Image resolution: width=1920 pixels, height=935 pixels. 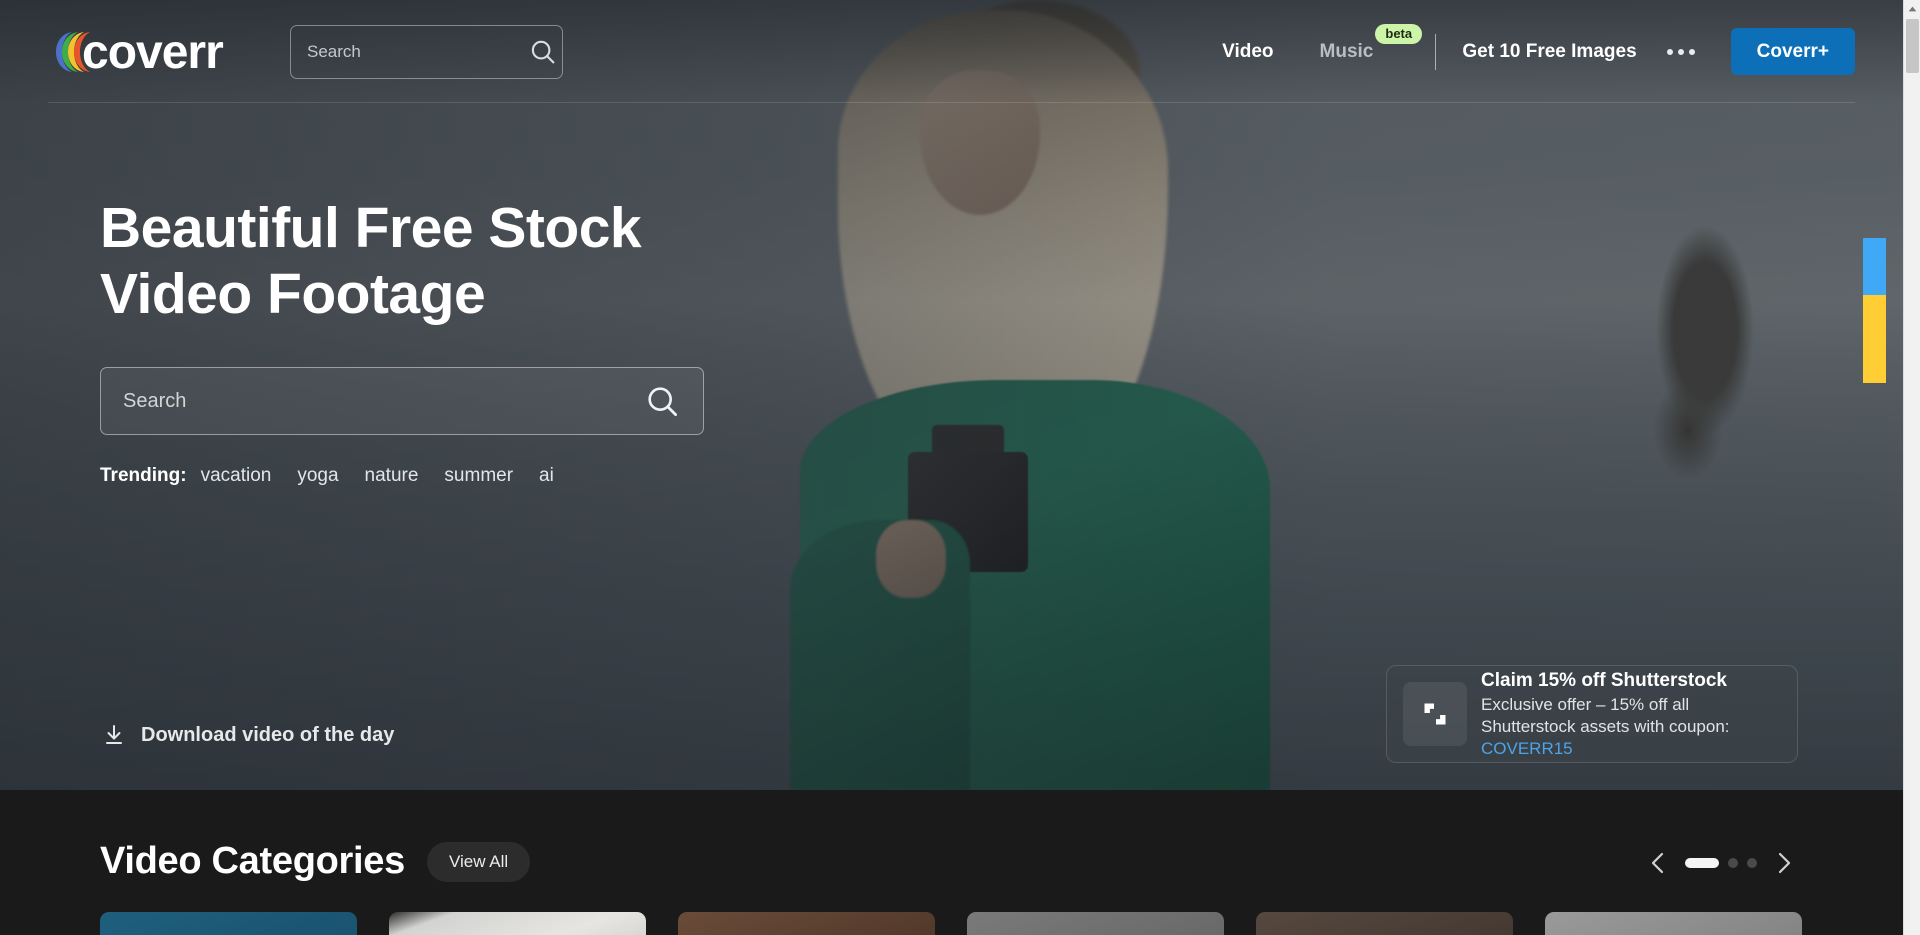 I want to click on scrollbar-up-arrow, so click(x=1912, y=8).